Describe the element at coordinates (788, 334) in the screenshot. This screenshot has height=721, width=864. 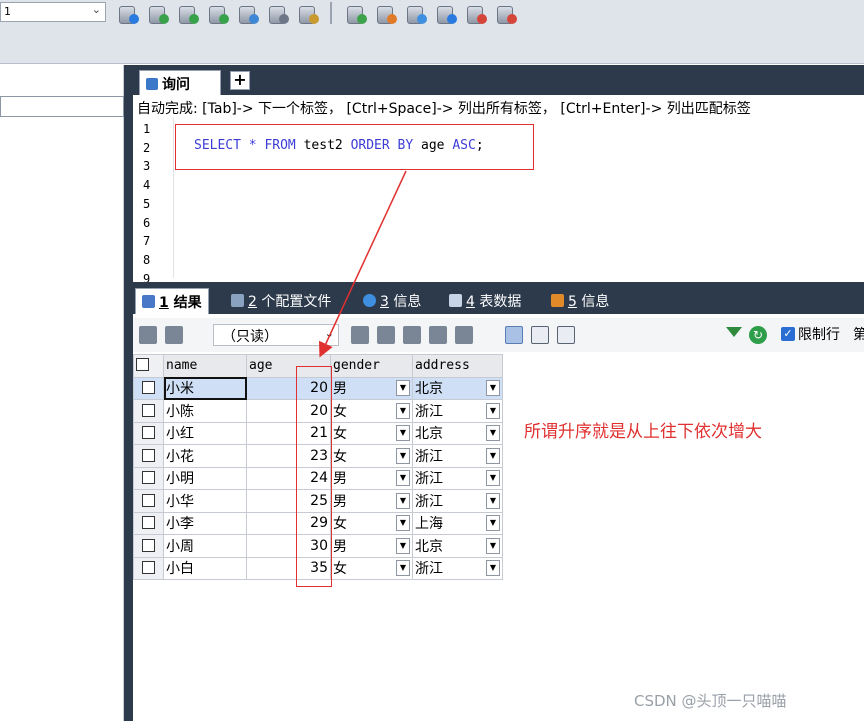
I see `limit-rows-checkbox: ✓` at that location.